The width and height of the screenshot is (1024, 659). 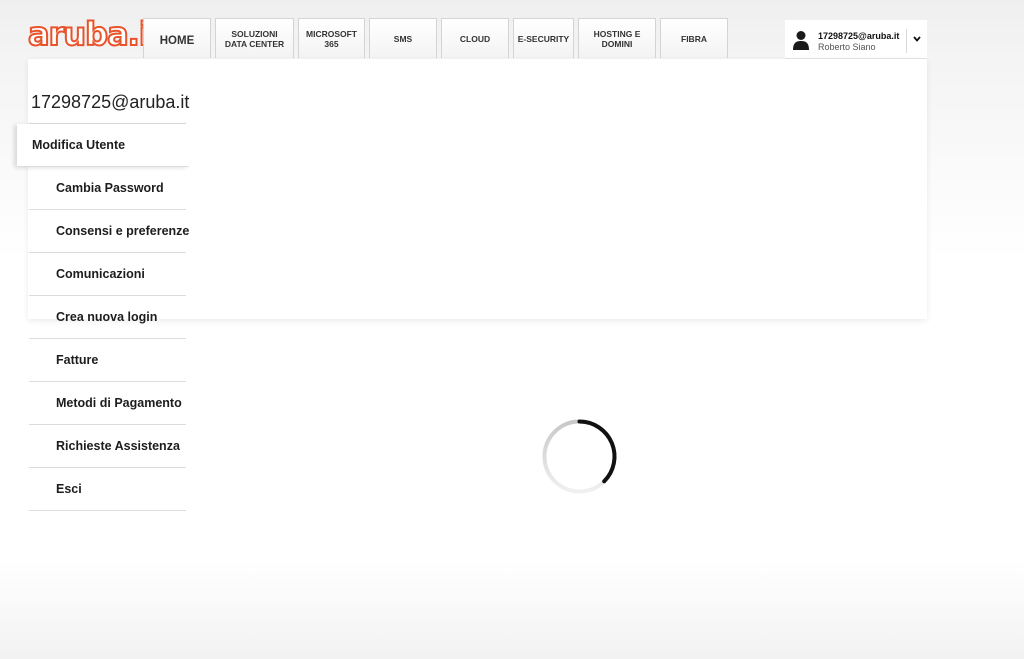 What do you see at coordinates (107, 360) in the screenshot?
I see `sidebar-item-fatture: Fatture` at bounding box center [107, 360].